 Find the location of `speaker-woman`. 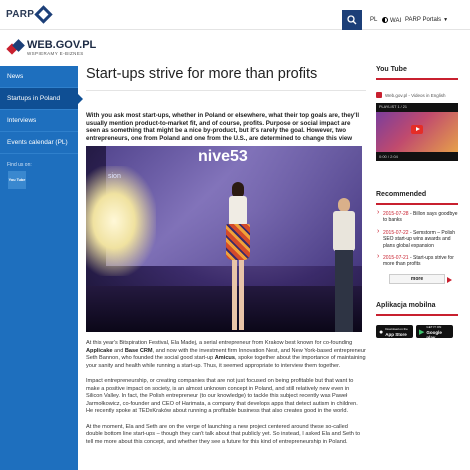

speaker-woman is located at coordinates (238, 257).